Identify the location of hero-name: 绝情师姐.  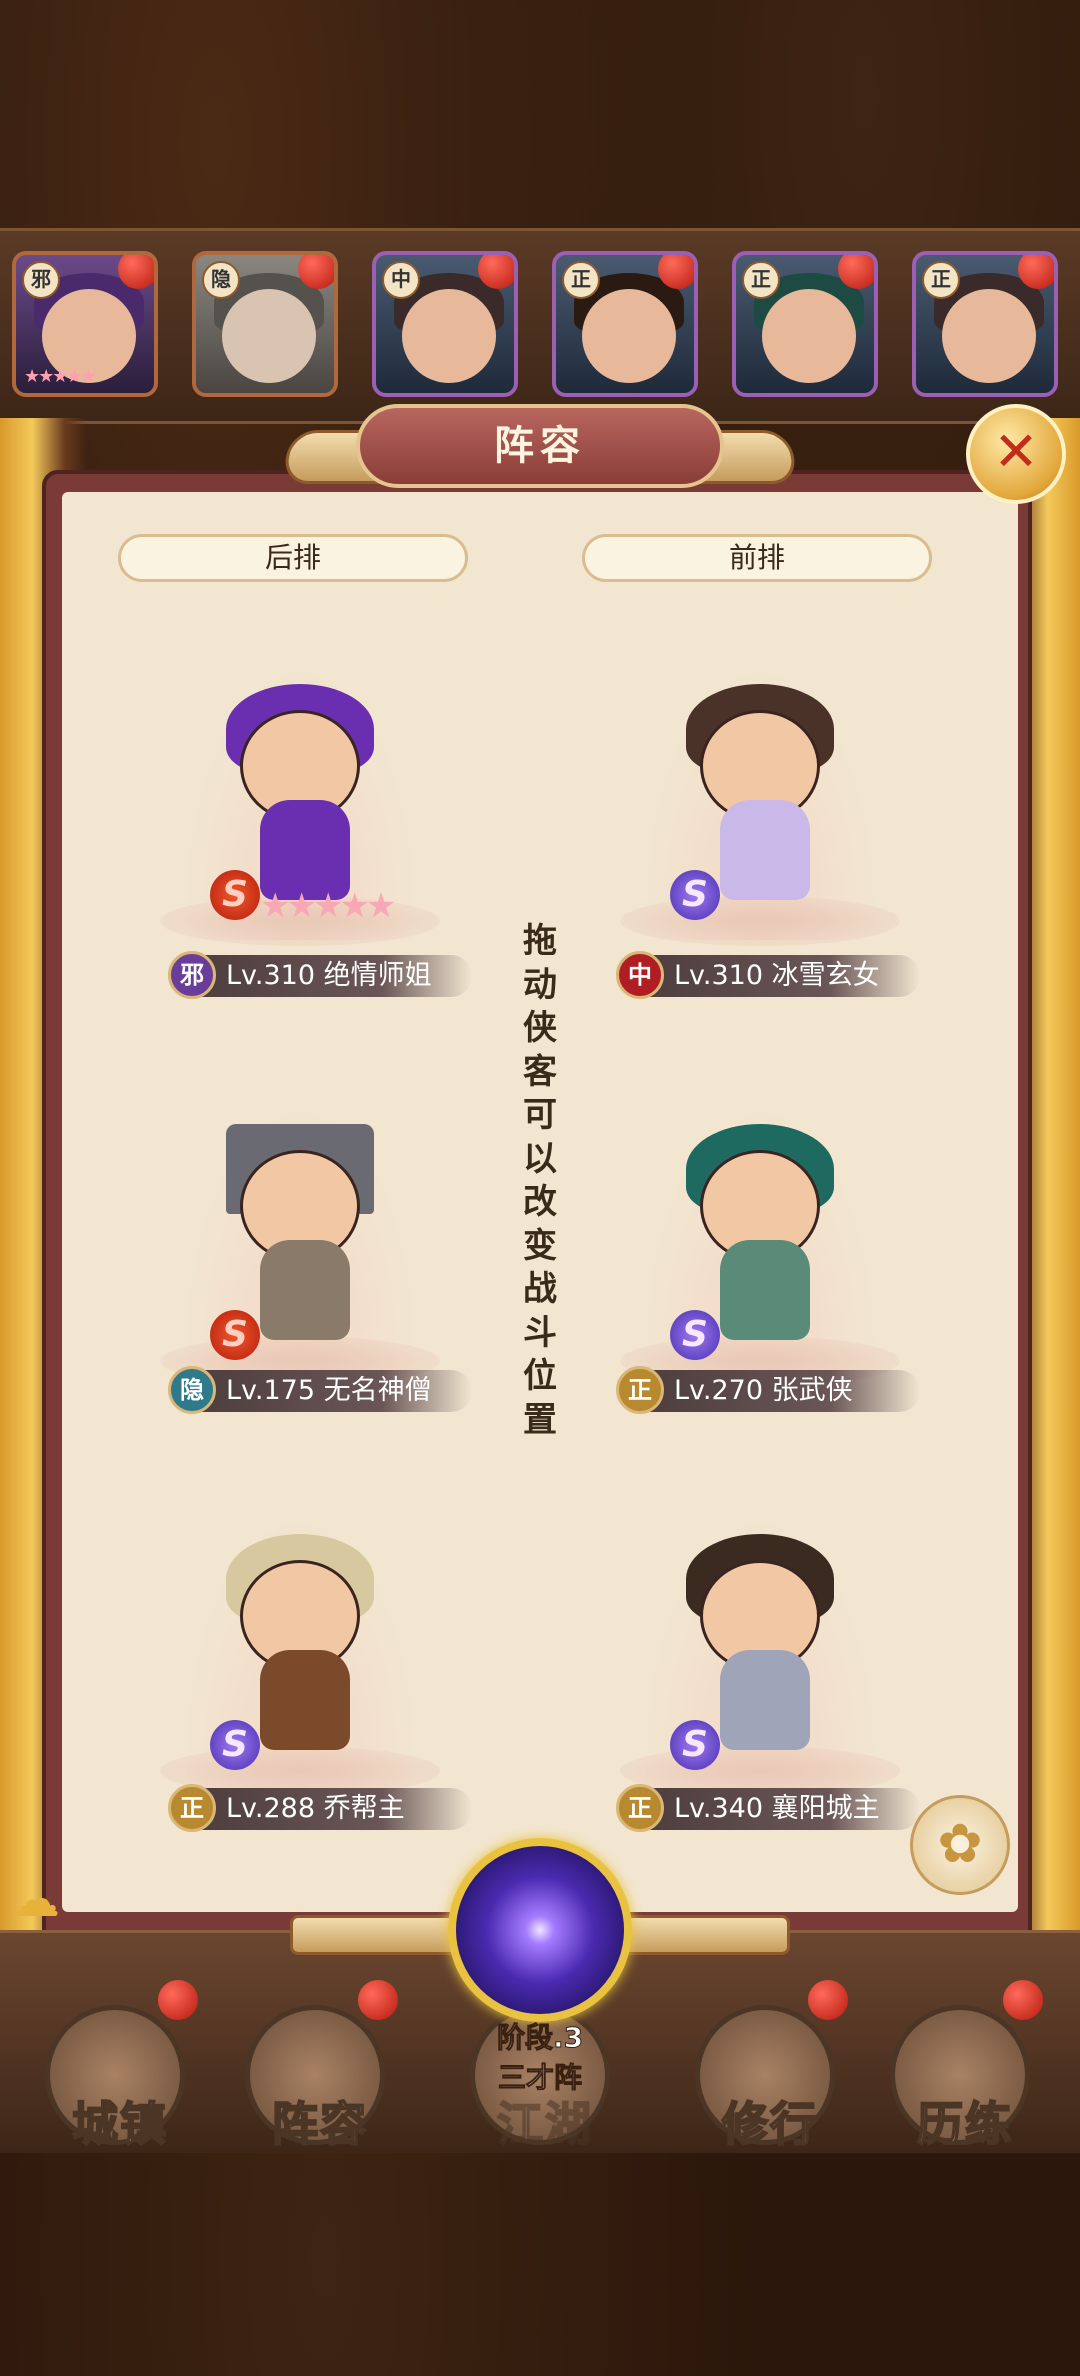
(377, 975).